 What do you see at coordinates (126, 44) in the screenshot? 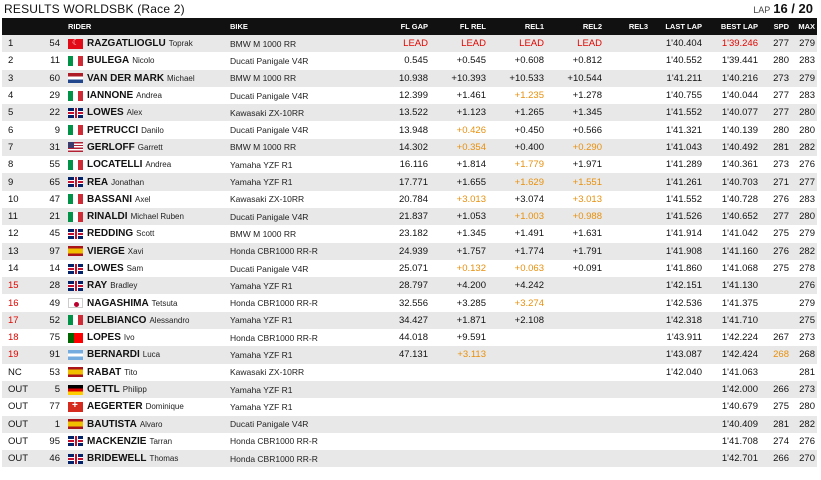
I see `rider-surname: RAZGATLIOGLU` at bounding box center [126, 44].